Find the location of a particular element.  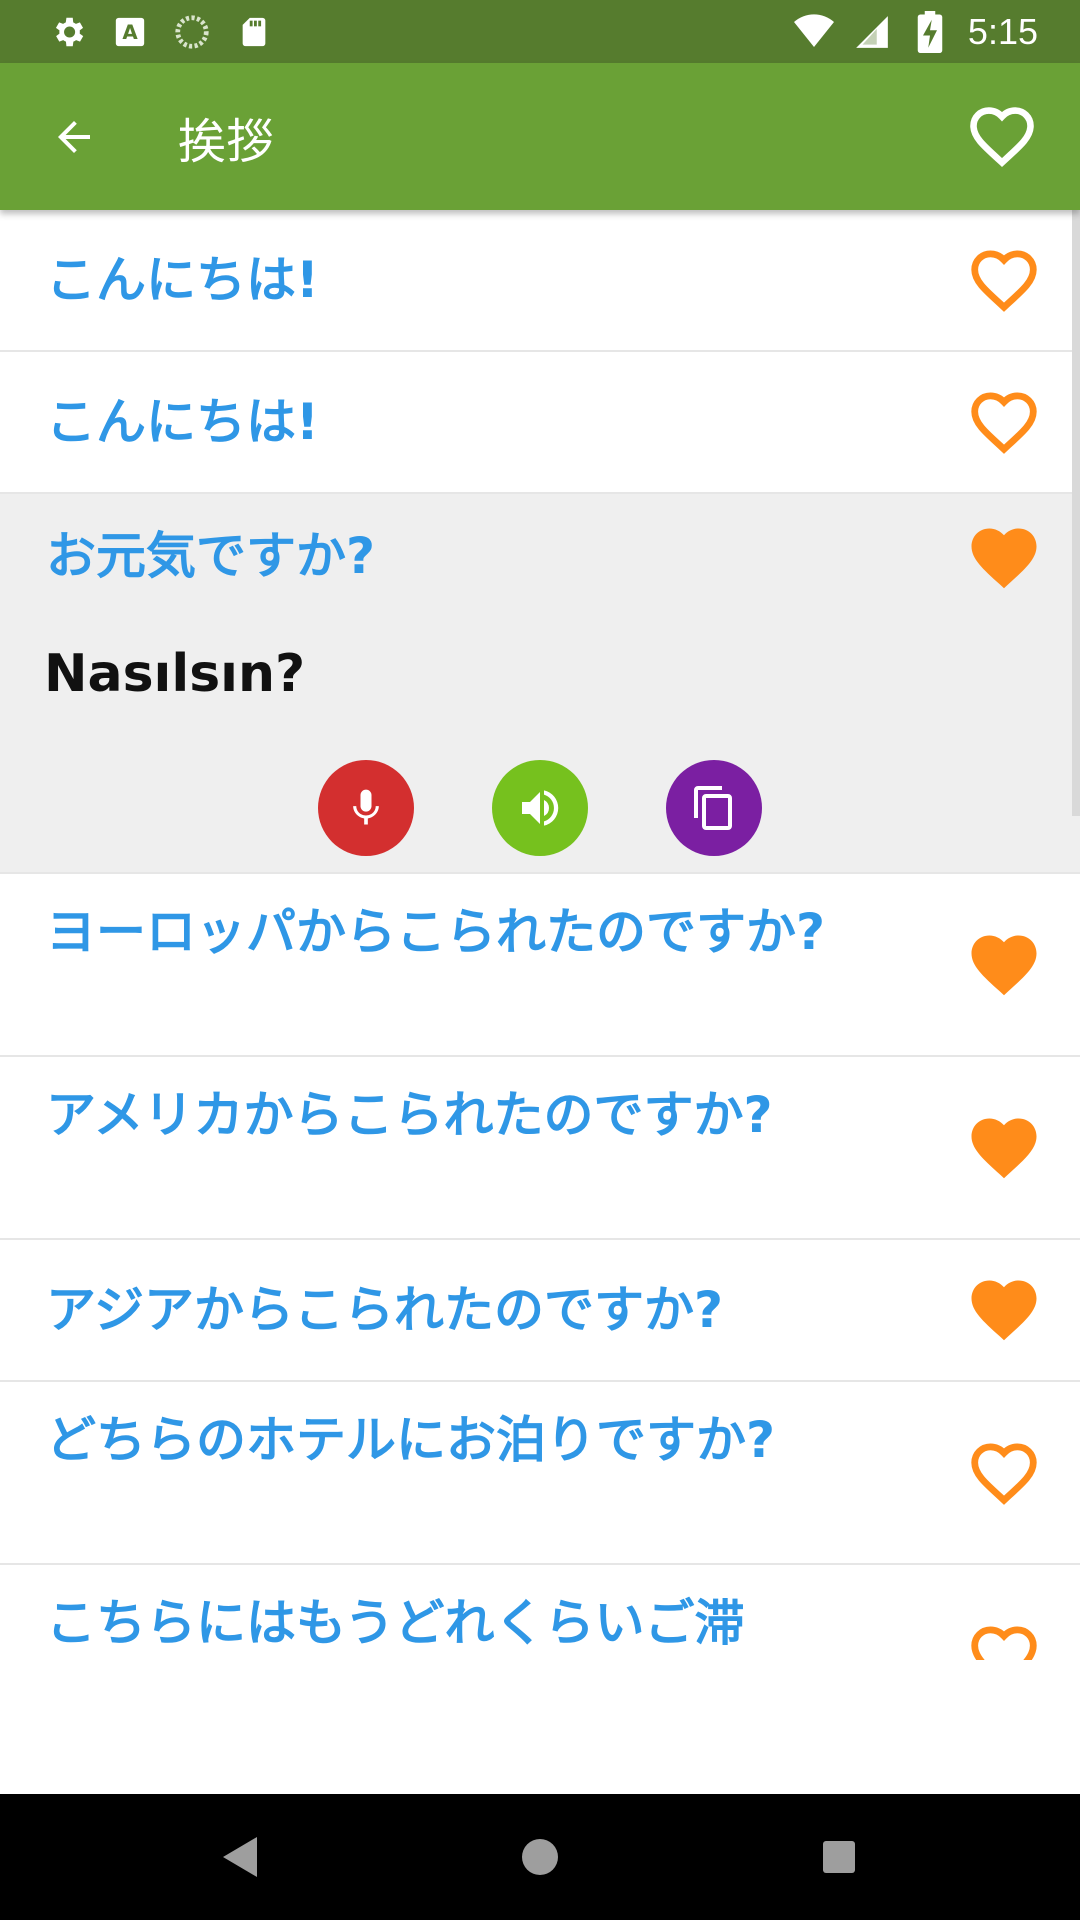

play-audio-button is located at coordinates (540, 808).